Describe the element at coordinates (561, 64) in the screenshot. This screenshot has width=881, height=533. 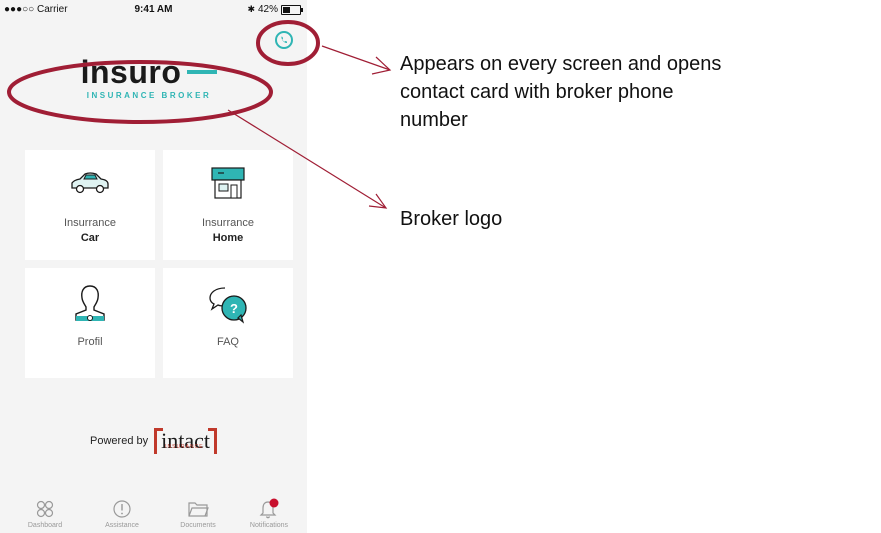
I see `phone-annotation-line: Appears on every screen and opens` at that location.